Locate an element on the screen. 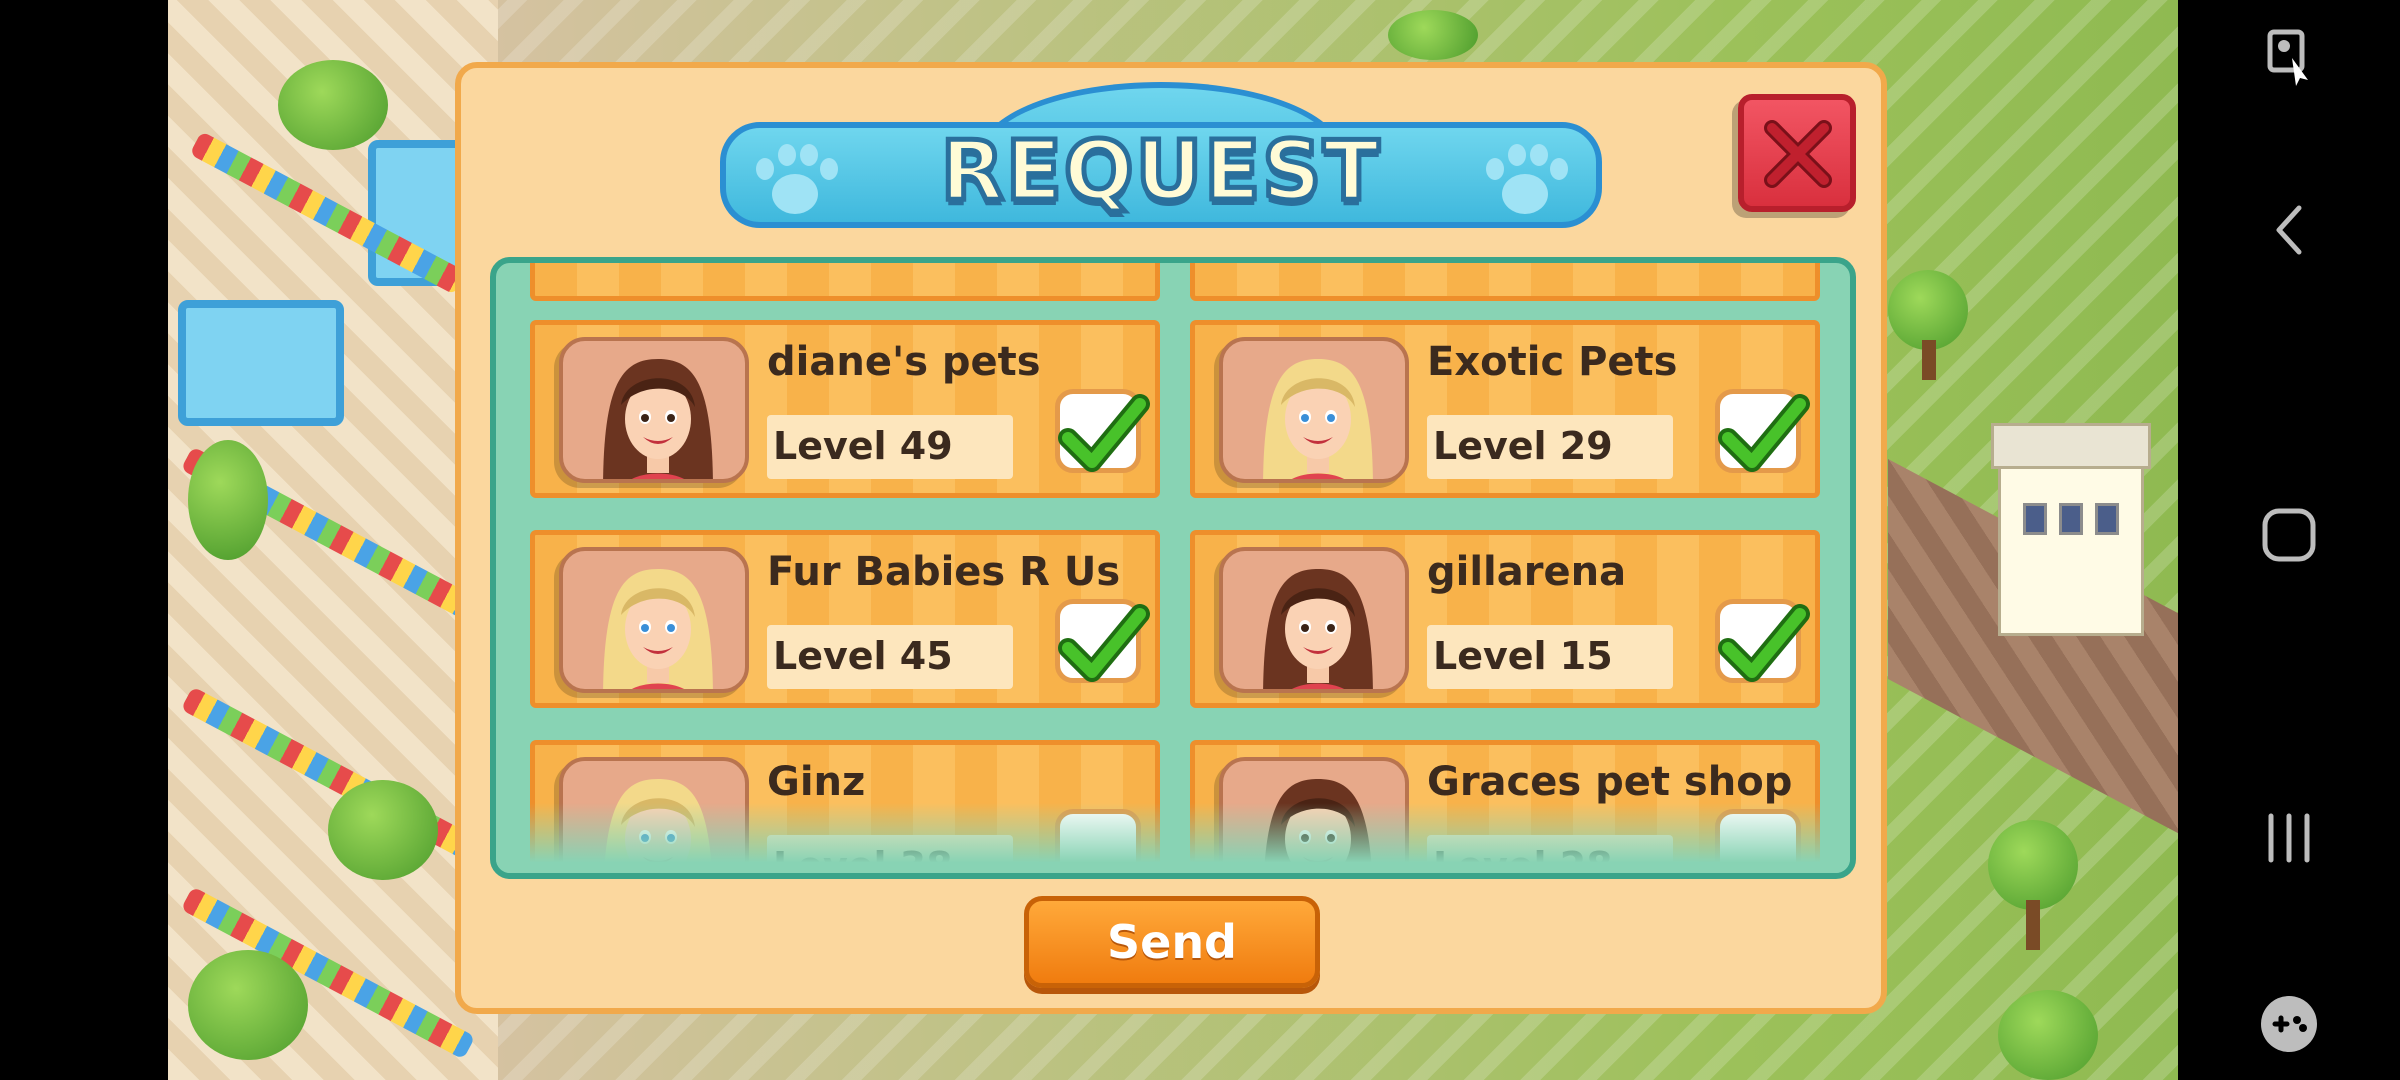 Image resolution: width=2400 pixels, height=1080 pixels. level-box: Level 29 is located at coordinates (1550, 447).